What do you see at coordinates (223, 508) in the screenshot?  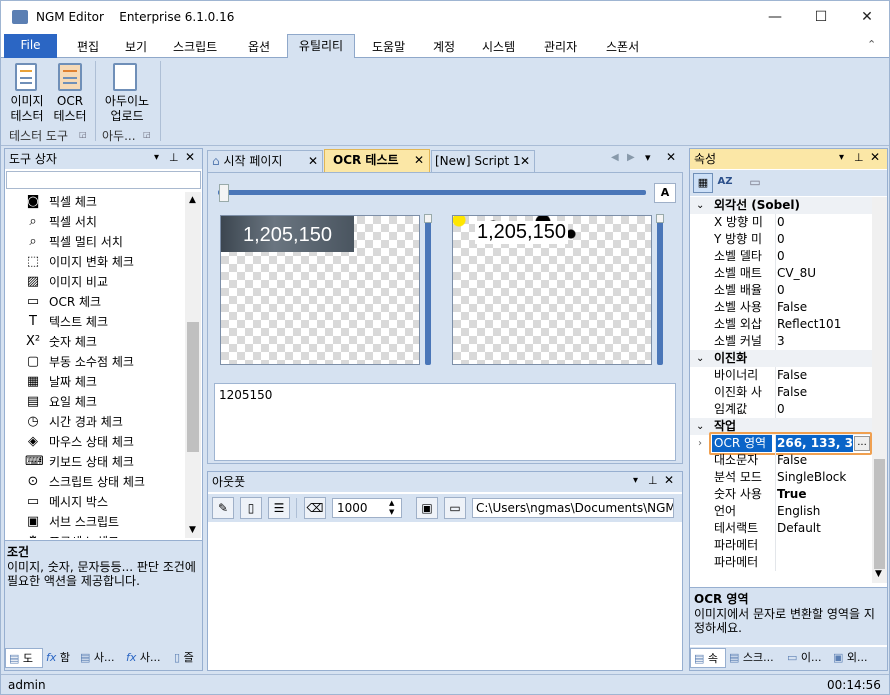 I see `clear-log-icon: ✎` at bounding box center [223, 508].